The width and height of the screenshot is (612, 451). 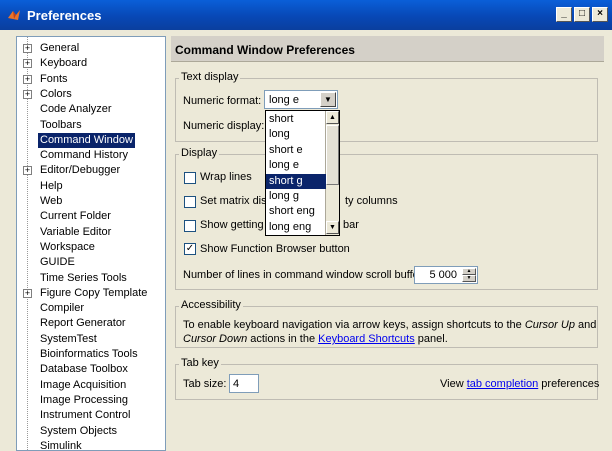 What do you see at coordinates (89, 354) in the screenshot?
I see `tree-item-label: Bioinformatics Tools` at bounding box center [89, 354].